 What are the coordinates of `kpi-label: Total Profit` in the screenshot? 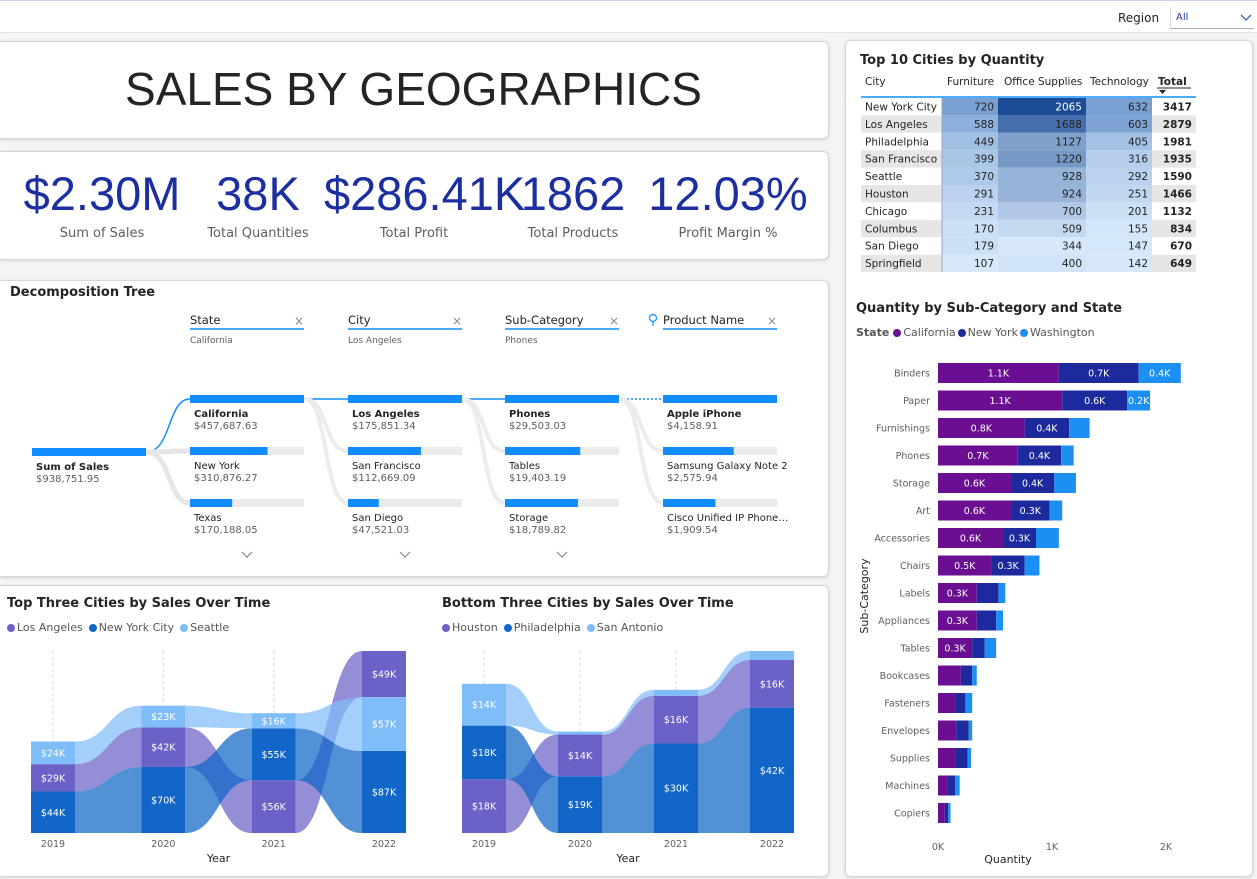 It's located at (414, 233).